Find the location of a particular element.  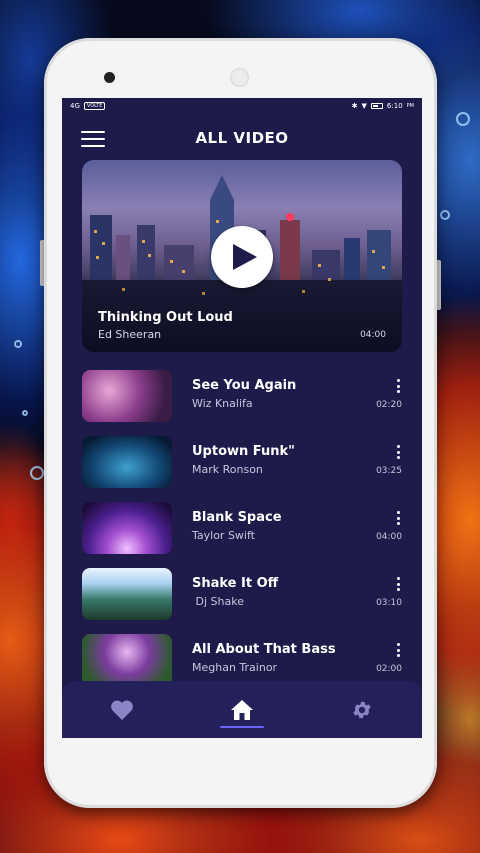

video-artist: Taylor Swift is located at coordinates (223, 535).